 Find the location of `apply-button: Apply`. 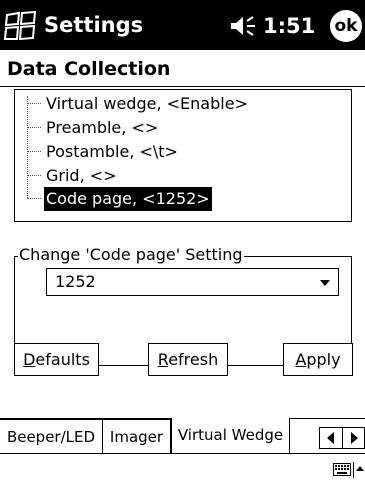

apply-button: Apply is located at coordinates (318, 359).